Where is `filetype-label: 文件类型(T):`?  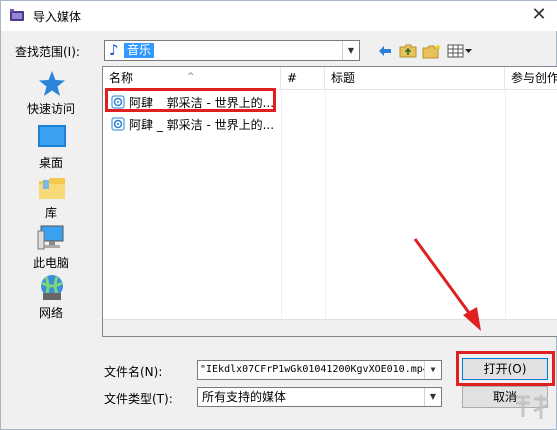
filetype-label: 文件类型(T): is located at coordinates (138, 399).